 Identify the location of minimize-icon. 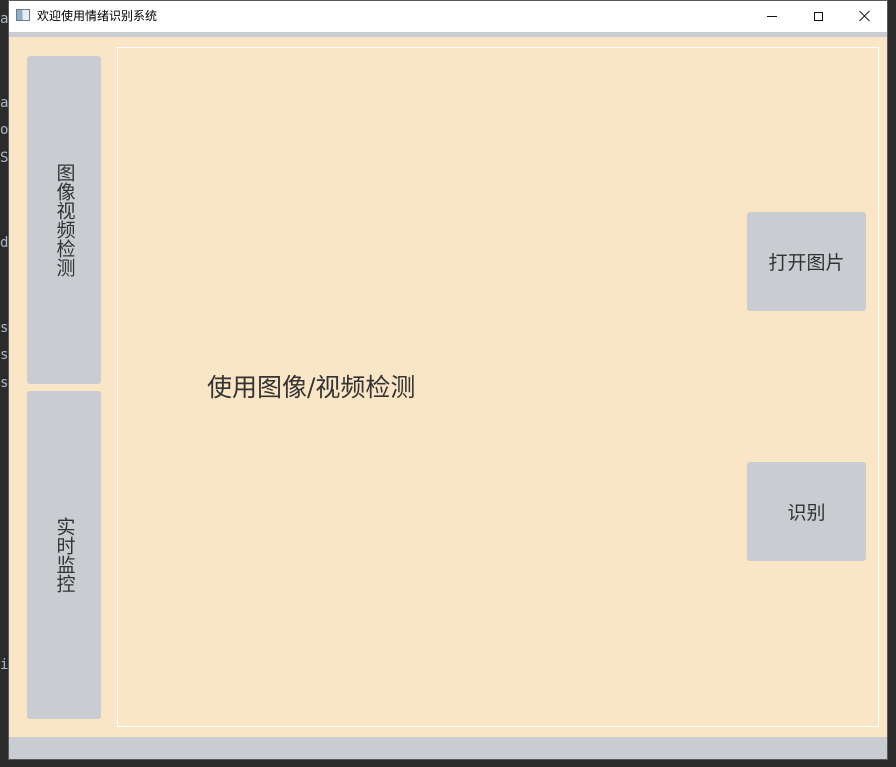
(772, 16).